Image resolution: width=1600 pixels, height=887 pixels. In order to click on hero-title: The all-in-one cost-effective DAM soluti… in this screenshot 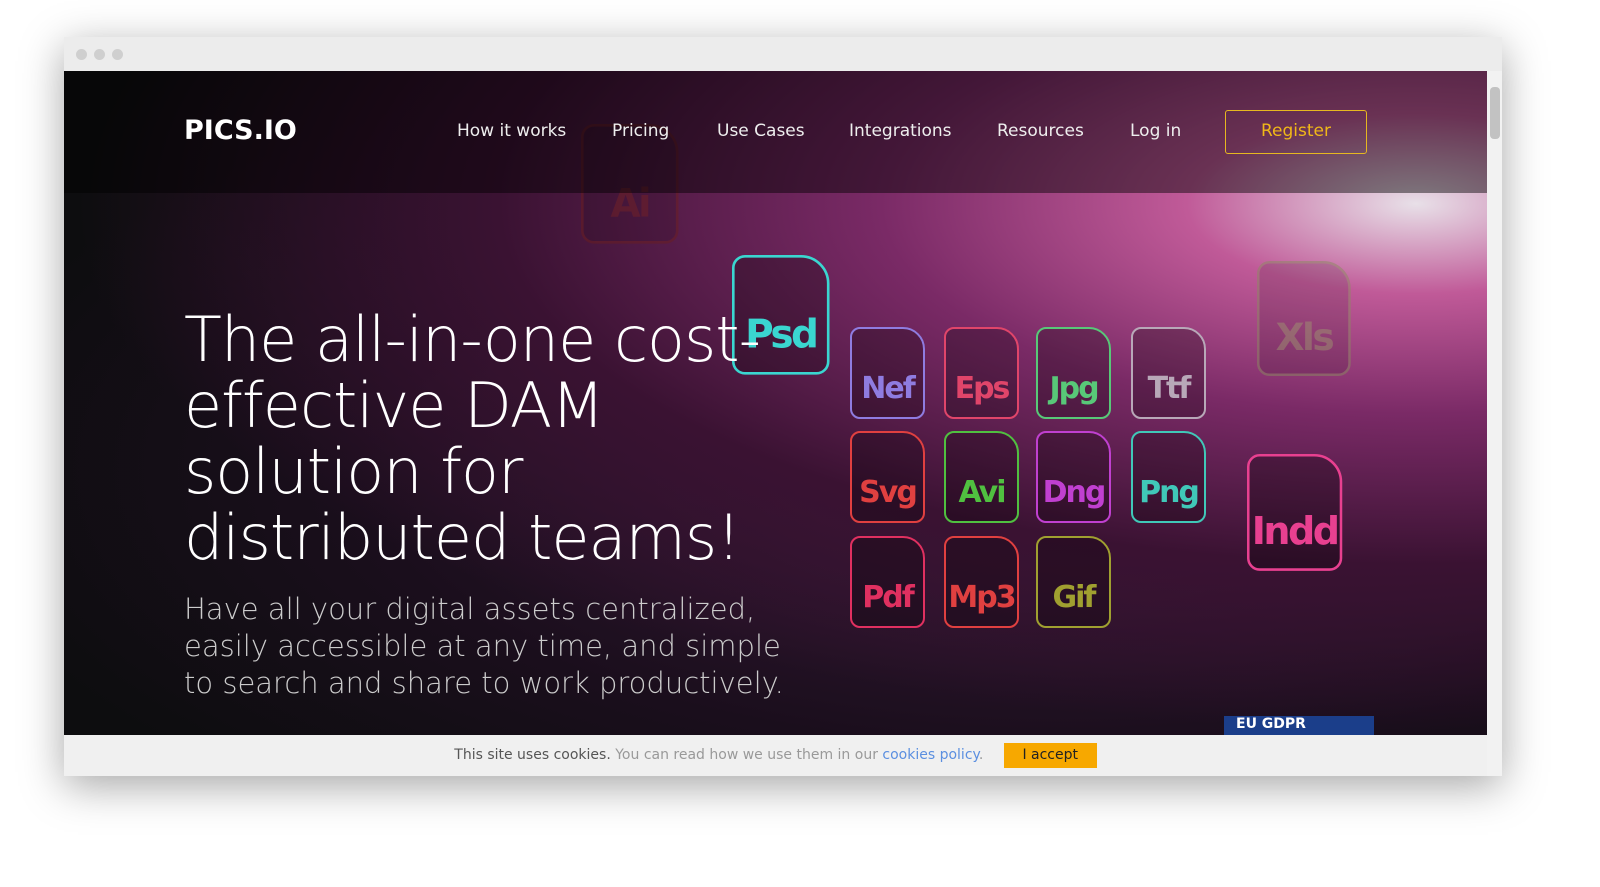, I will do `click(472, 438)`.